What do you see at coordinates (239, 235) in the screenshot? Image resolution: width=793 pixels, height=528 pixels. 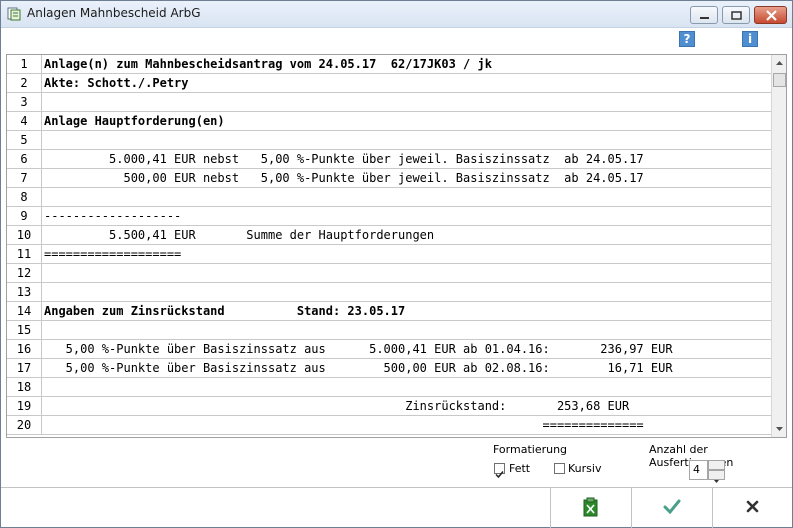 I see `row-text: 5.500,41 EUR Summe der Hauptforderungen` at bounding box center [239, 235].